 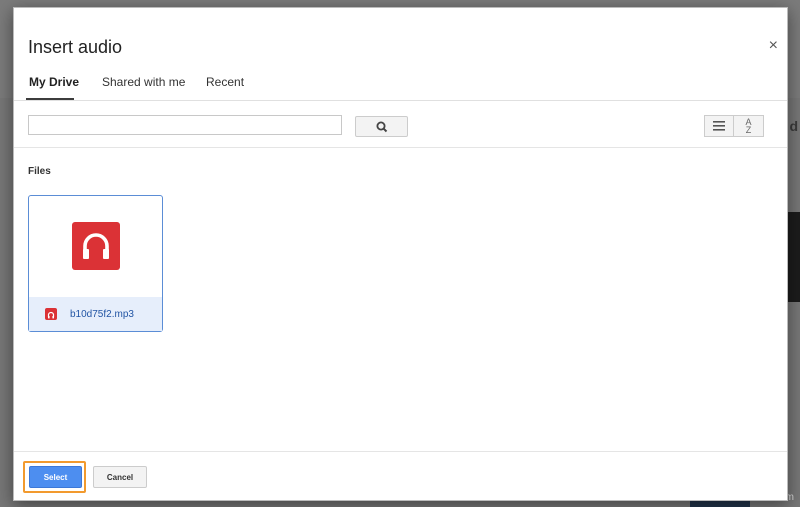 I want to click on dialog-title: Insert audio, so click(x=75, y=47).